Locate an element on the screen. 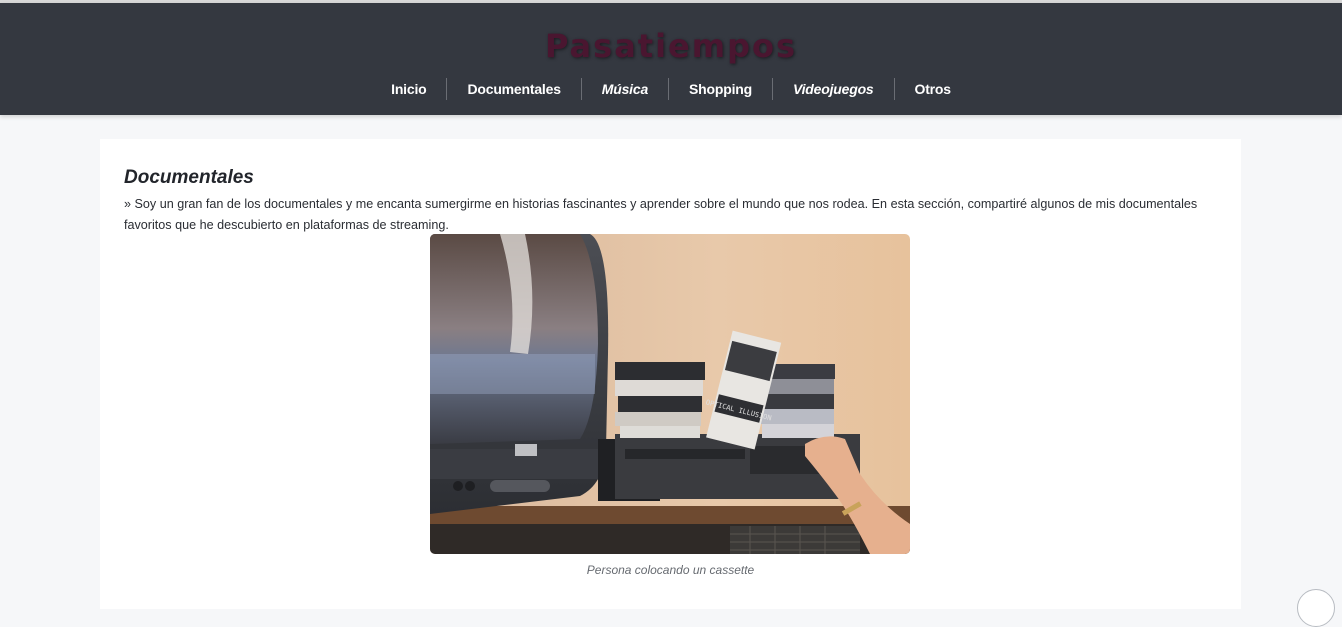 The width and height of the screenshot is (1342, 627). scroll-to-top-button is located at coordinates (1316, 608).